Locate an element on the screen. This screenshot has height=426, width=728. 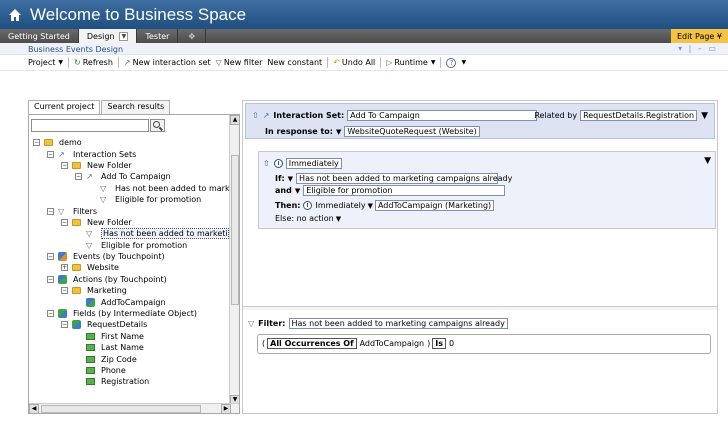
panel-splitter is located at coordinates (480, 308).